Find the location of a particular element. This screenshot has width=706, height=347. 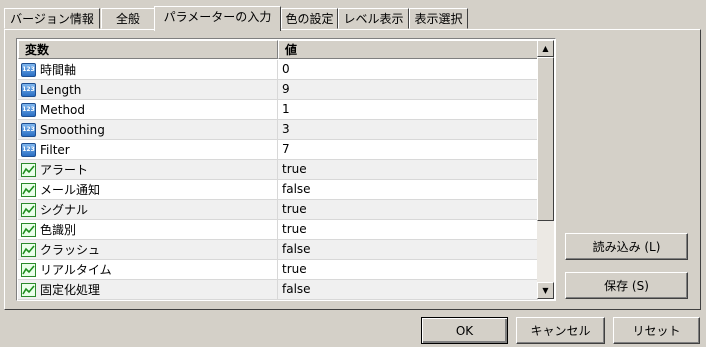

param-name: クラッシュ is located at coordinates (70, 250).